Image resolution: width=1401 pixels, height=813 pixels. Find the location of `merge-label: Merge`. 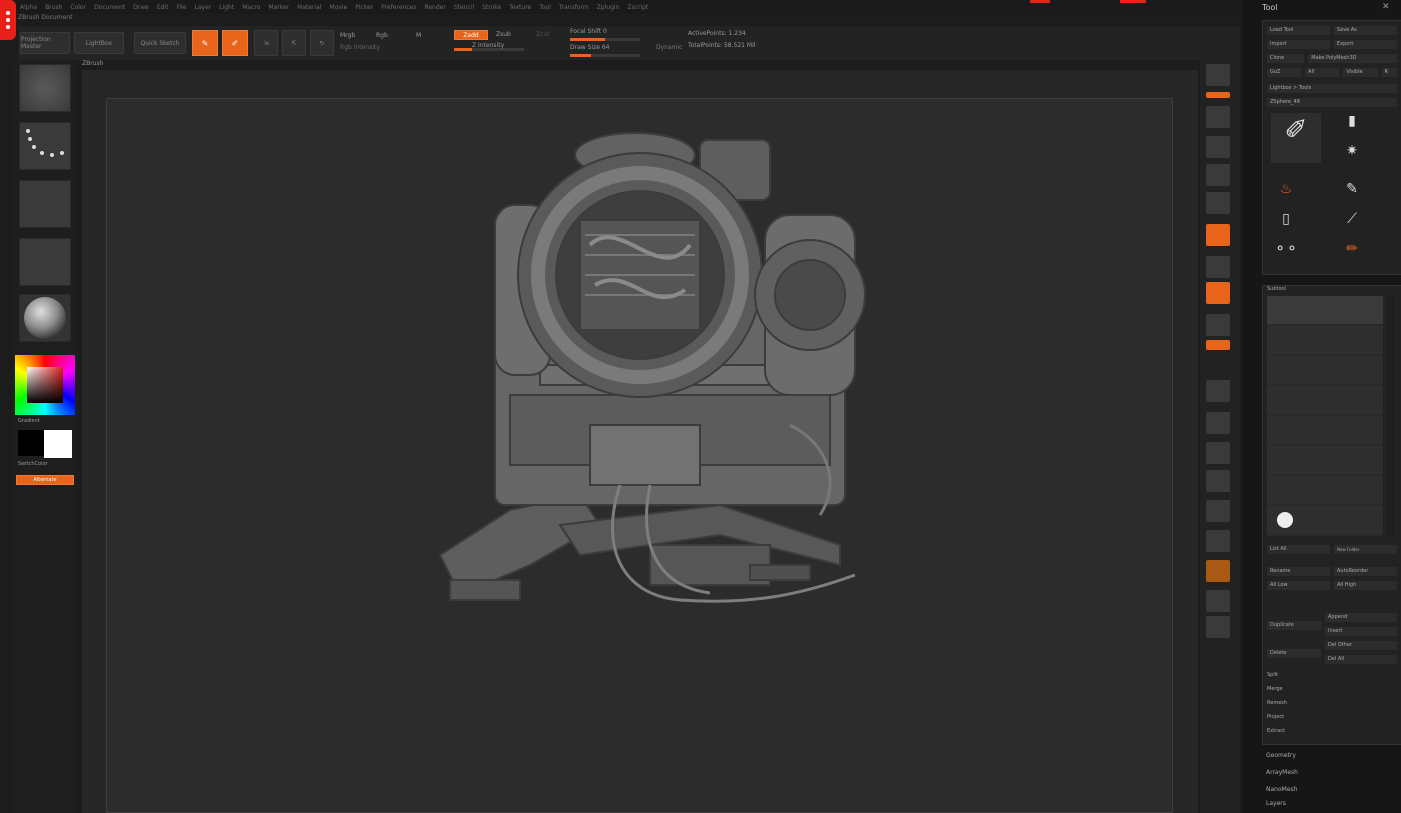

merge-label: Merge is located at coordinates (1275, 689).